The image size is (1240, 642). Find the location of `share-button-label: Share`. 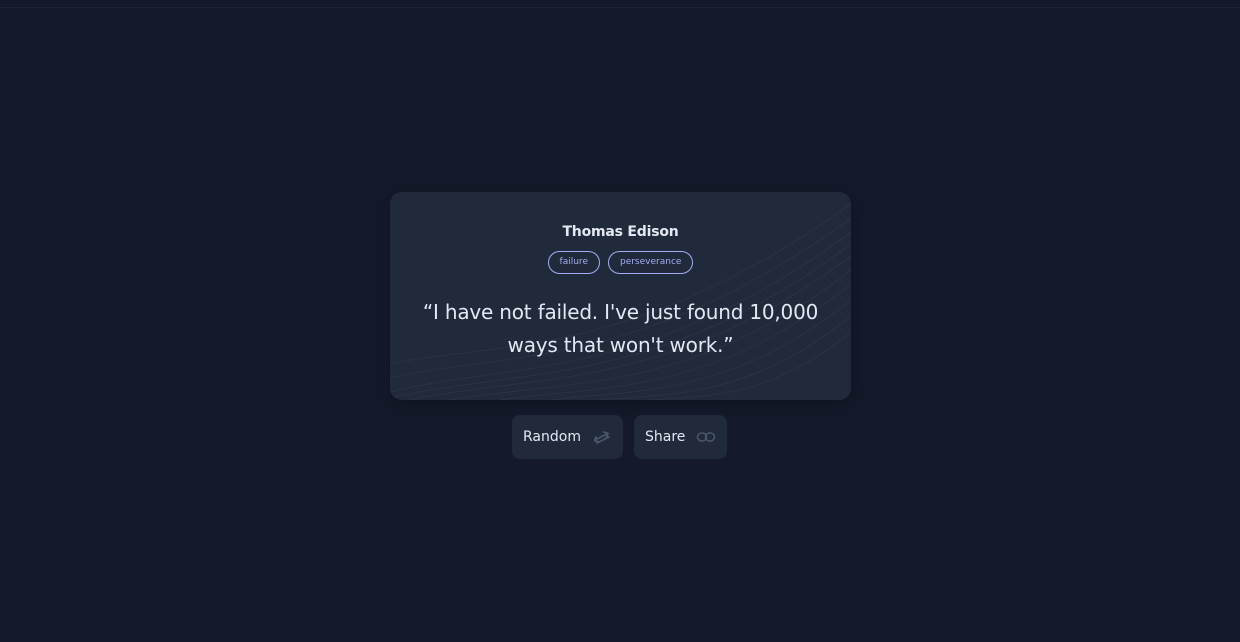

share-button-label: Share is located at coordinates (665, 437).